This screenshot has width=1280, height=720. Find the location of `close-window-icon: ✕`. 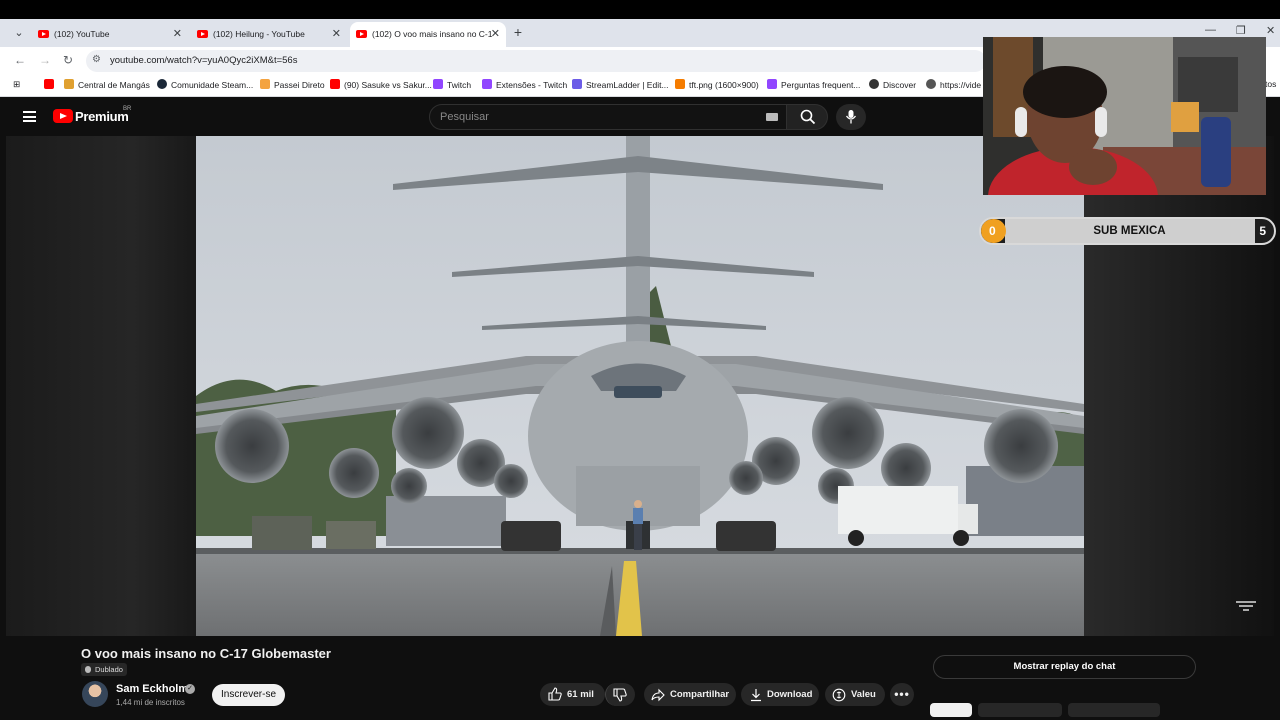

close-window-icon: ✕ is located at coordinates (1270, 30).